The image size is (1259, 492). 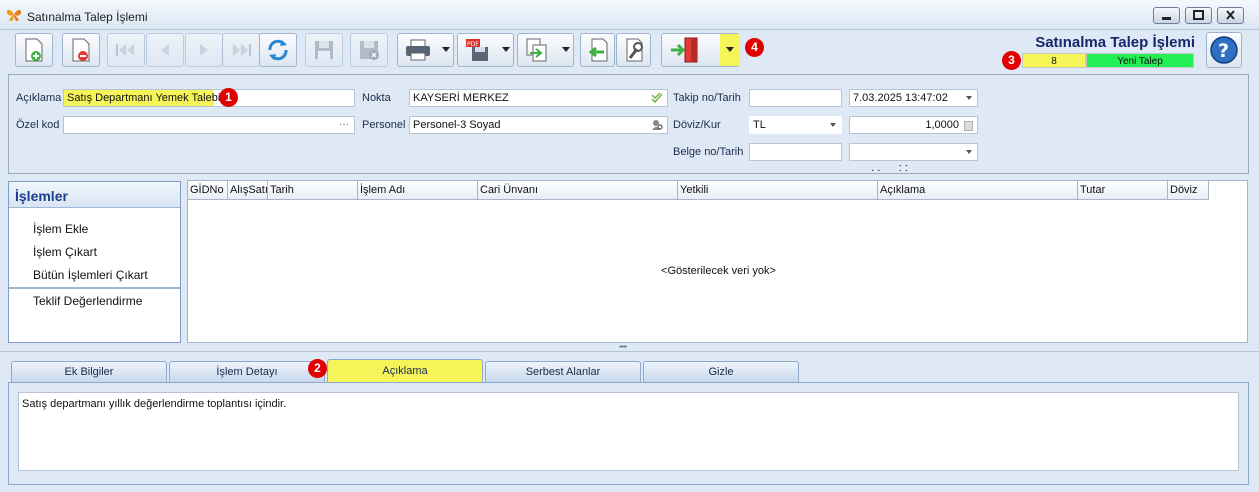 I want to click on takip-no-input, so click(x=795, y=98).